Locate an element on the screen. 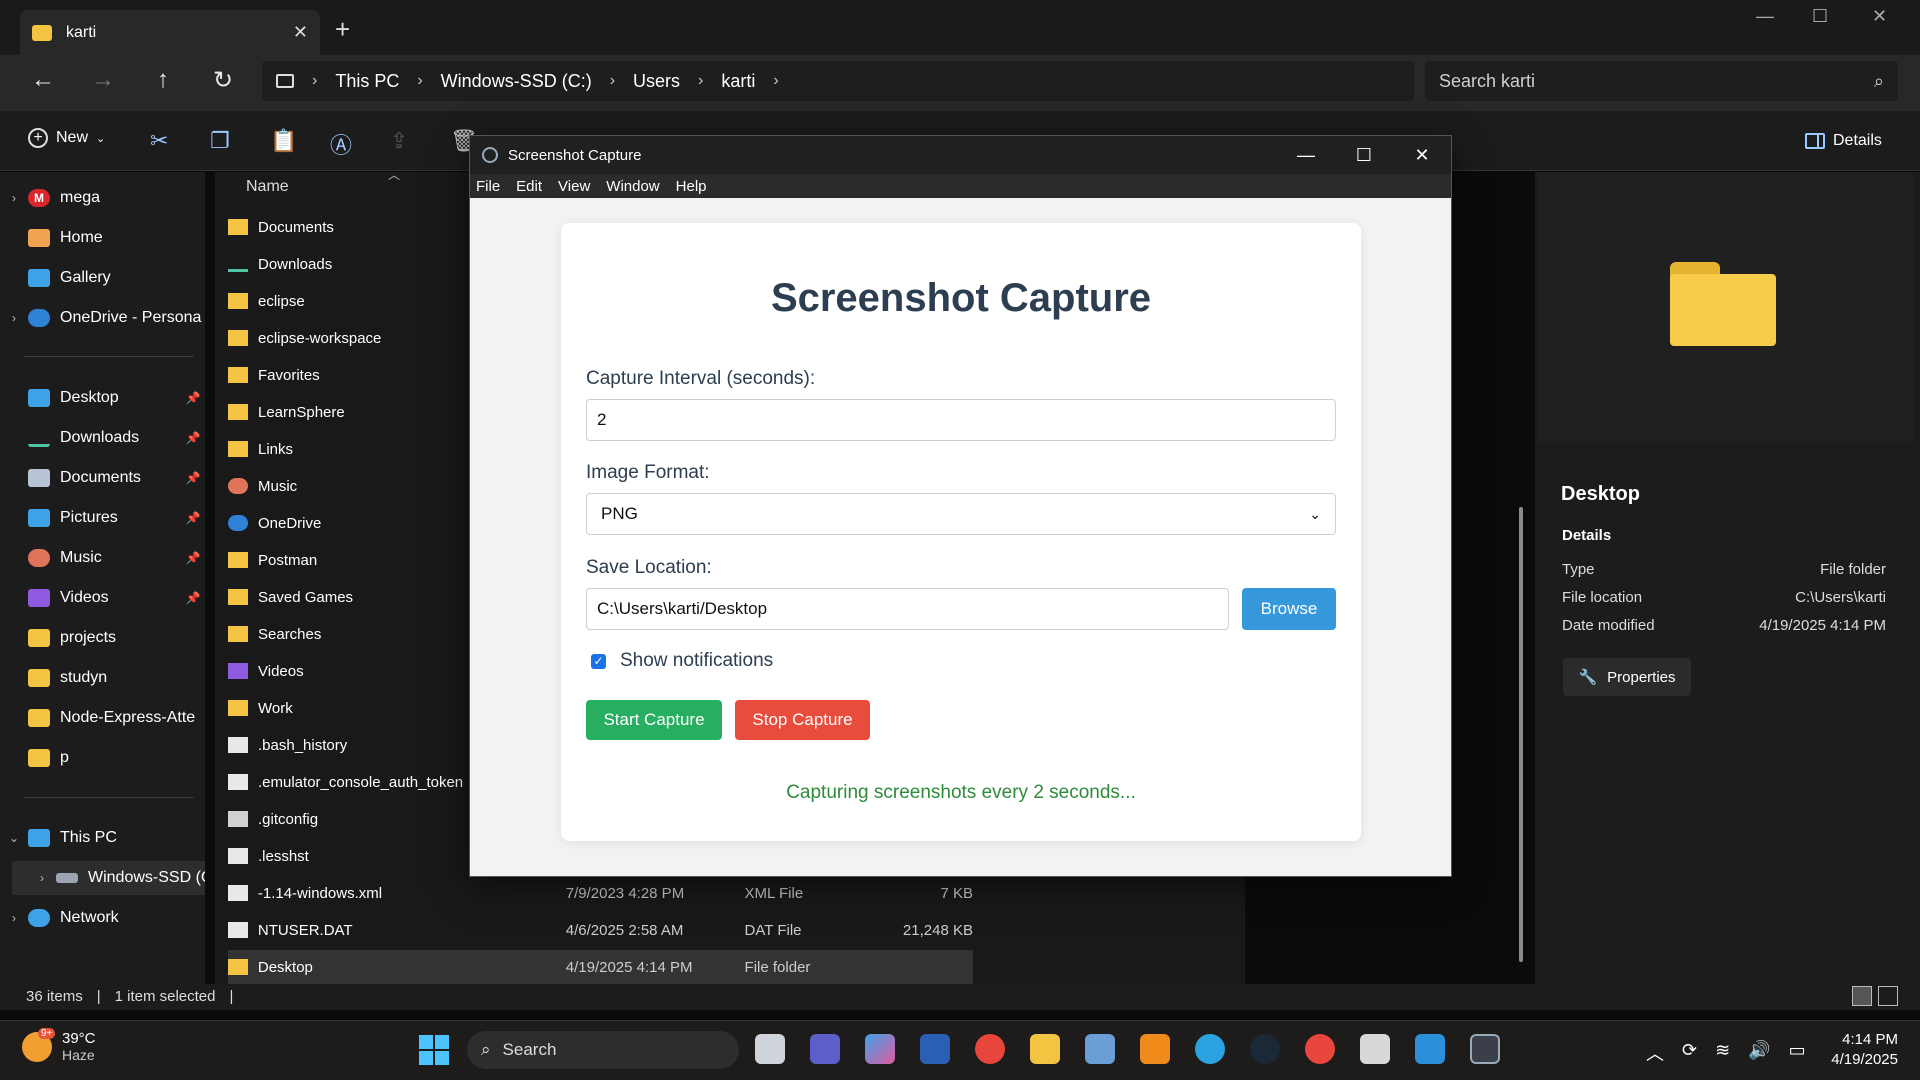 This screenshot has height=1080, width=1920. snipping-icon is located at coordinates (1375, 1049).